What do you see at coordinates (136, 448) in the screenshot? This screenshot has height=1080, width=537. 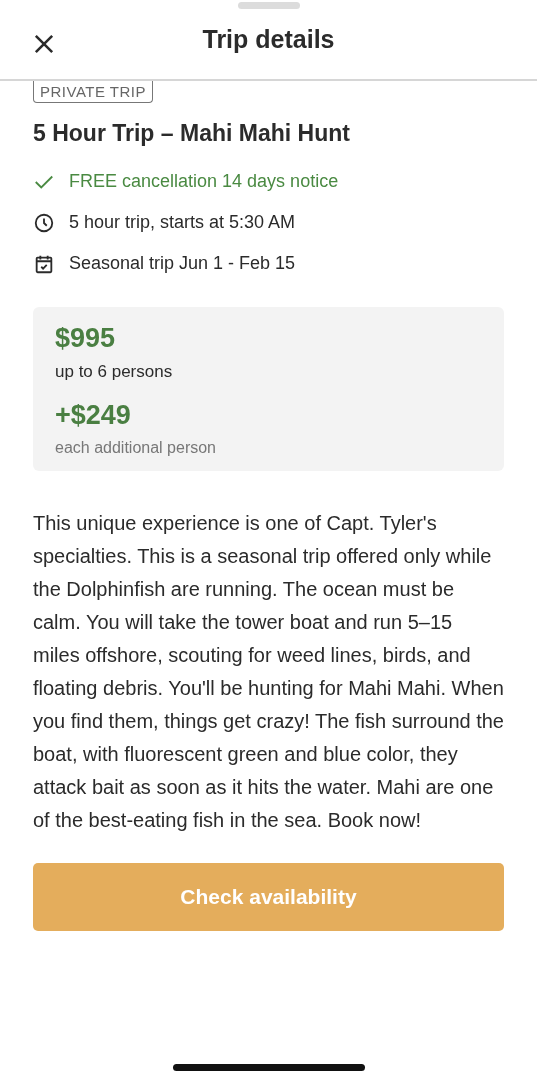 I see `extra-price-note: each additional person` at bounding box center [136, 448].